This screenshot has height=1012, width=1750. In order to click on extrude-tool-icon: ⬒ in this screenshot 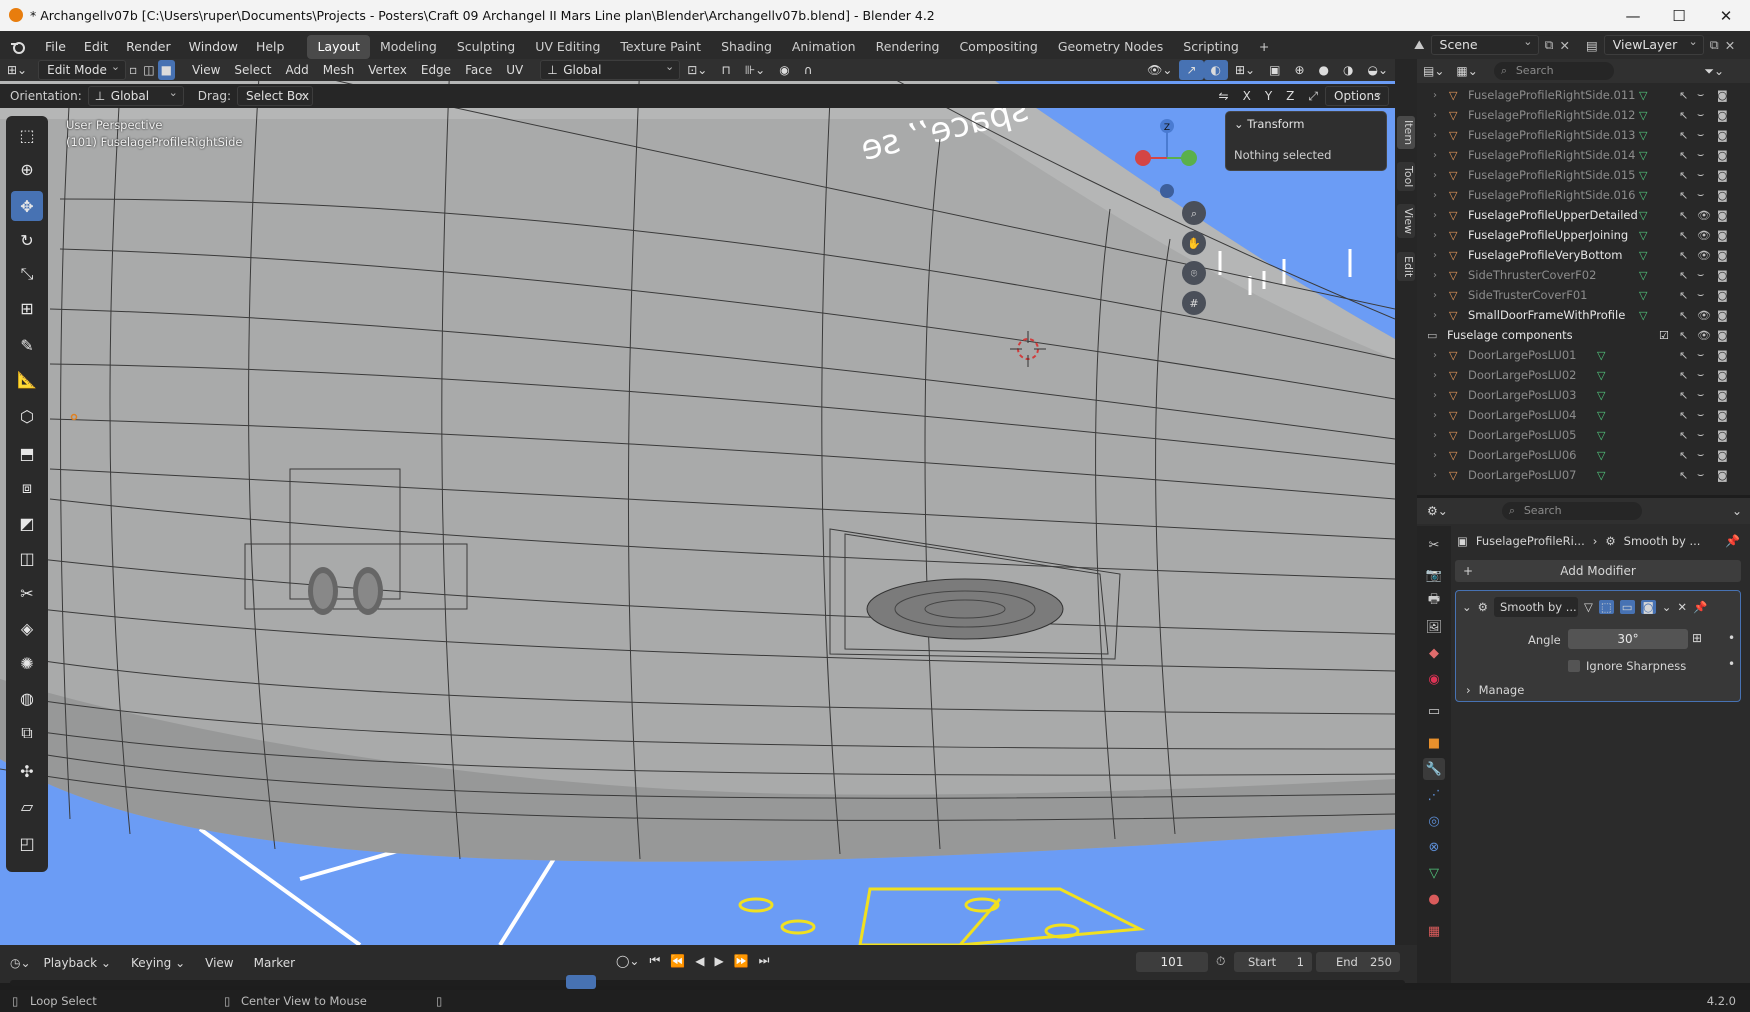, I will do `click(27, 453)`.